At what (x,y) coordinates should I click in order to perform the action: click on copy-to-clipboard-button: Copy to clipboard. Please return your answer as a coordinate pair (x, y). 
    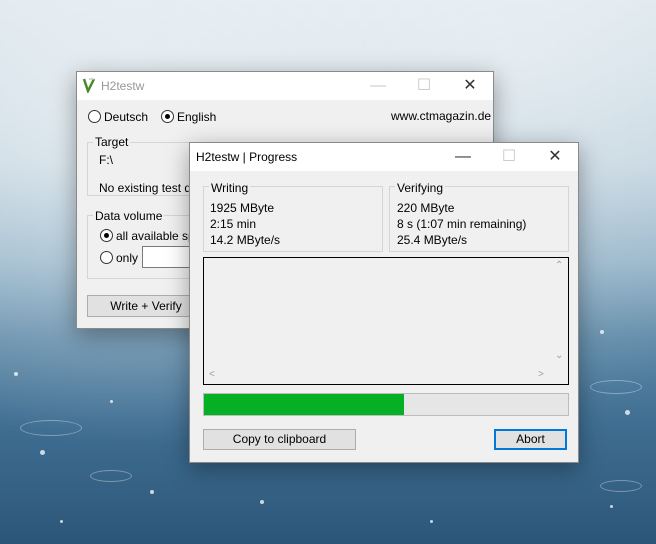
    Looking at the image, I should click on (279, 439).